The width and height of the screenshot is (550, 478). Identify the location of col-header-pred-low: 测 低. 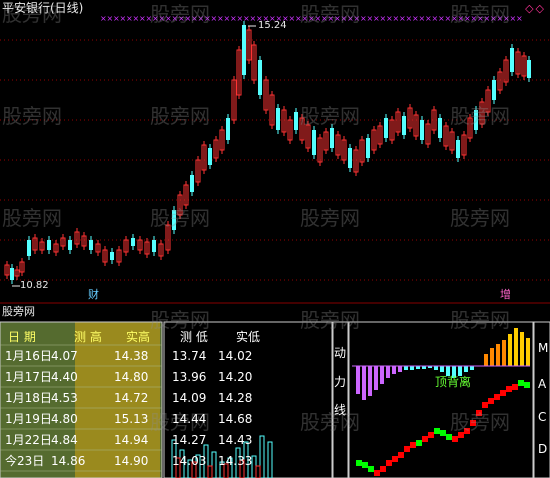
(194, 337).